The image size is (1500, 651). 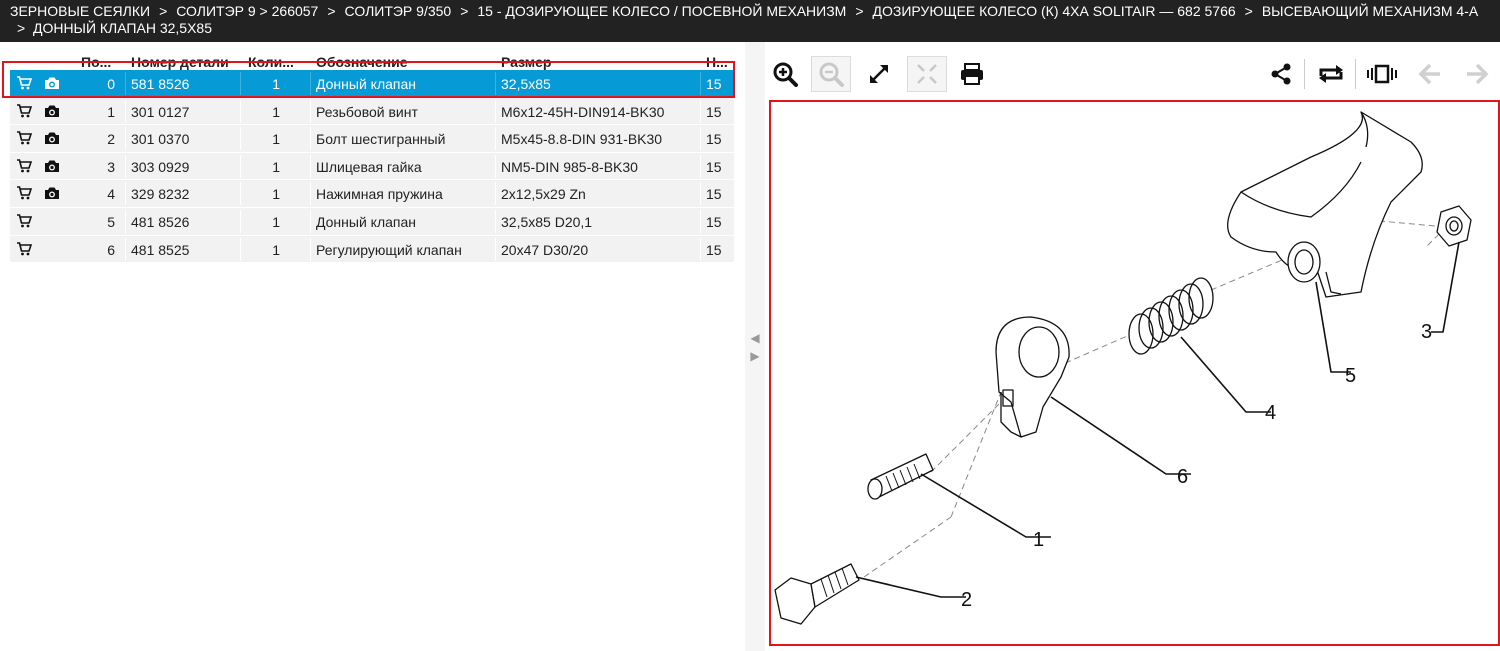 What do you see at coordinates (379, 194) in the screenshot?
I see `cell-designation: Нажимная пружина` at bounding box center [379, 194].